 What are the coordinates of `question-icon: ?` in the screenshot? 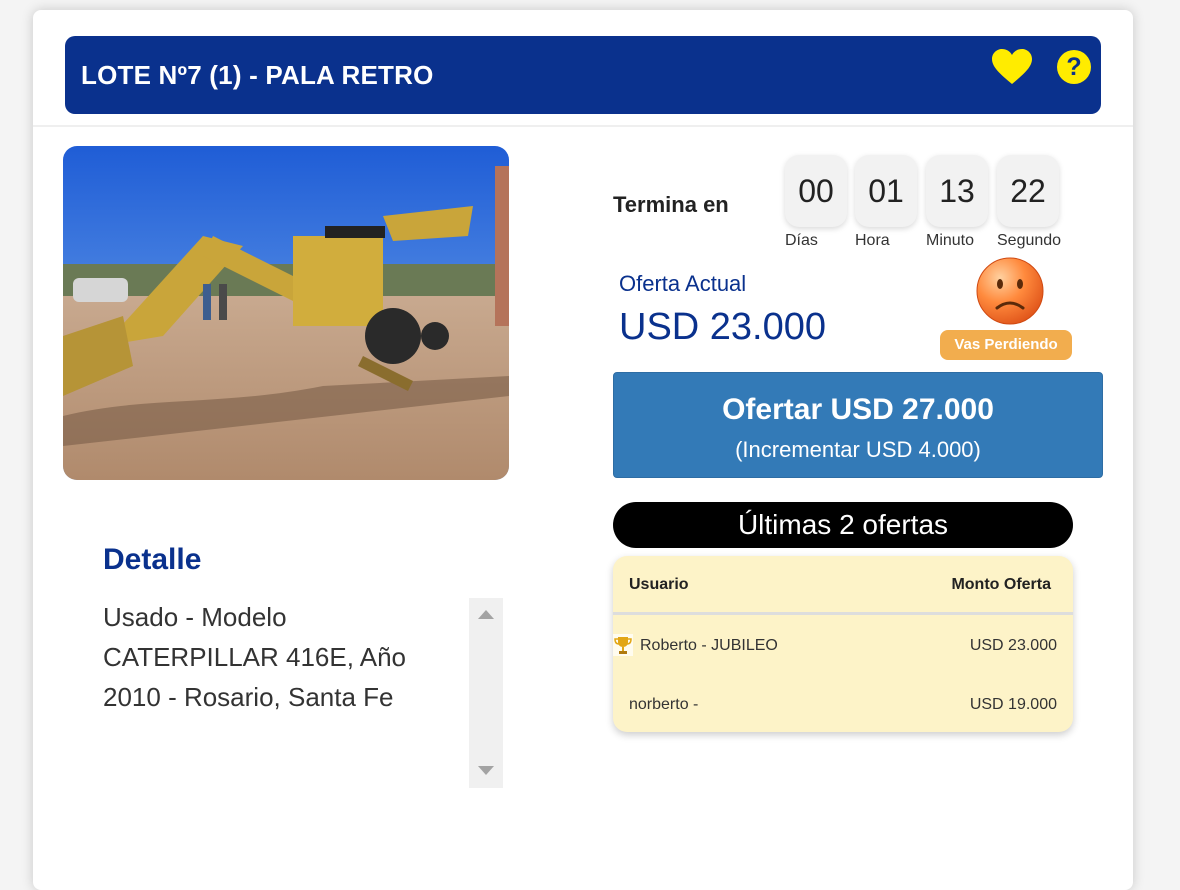 It's located at (1074, 67).